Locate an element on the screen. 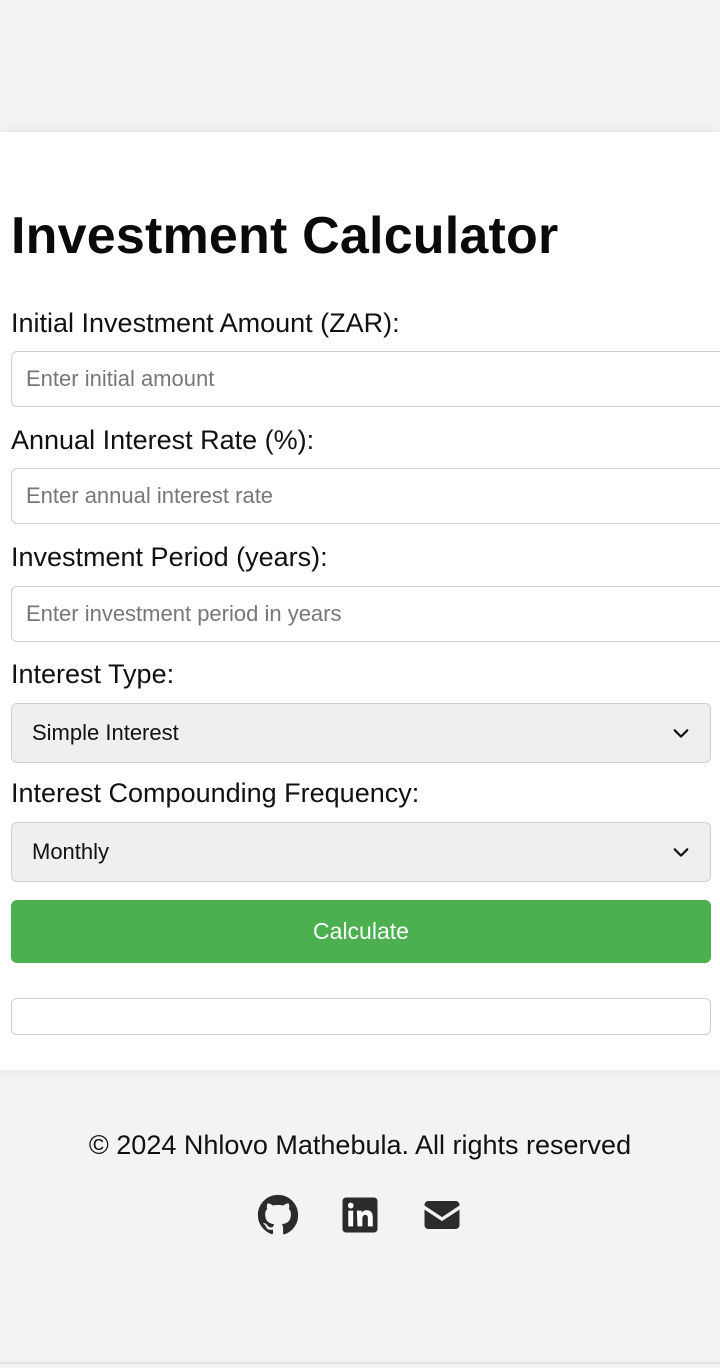  github-link is located at coordinates (278, 1215).